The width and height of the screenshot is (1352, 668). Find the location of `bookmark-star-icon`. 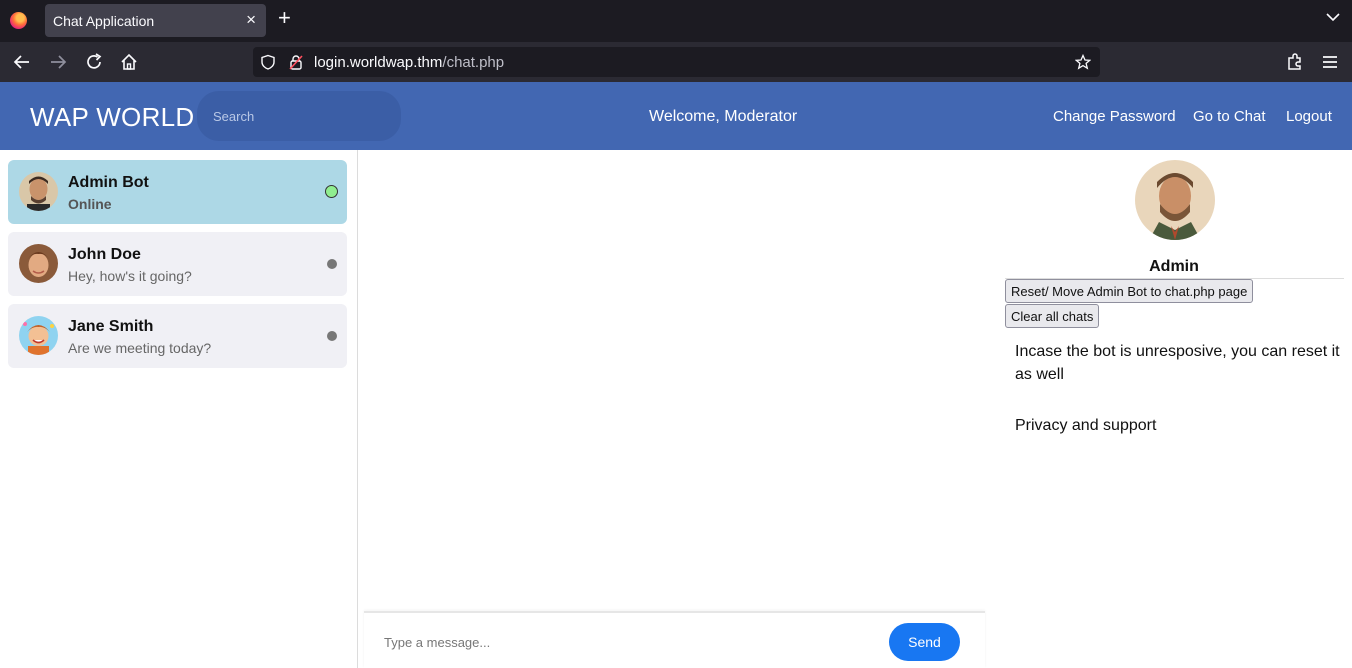

bookmark-star-icon is located at coordinates (1083, 62).